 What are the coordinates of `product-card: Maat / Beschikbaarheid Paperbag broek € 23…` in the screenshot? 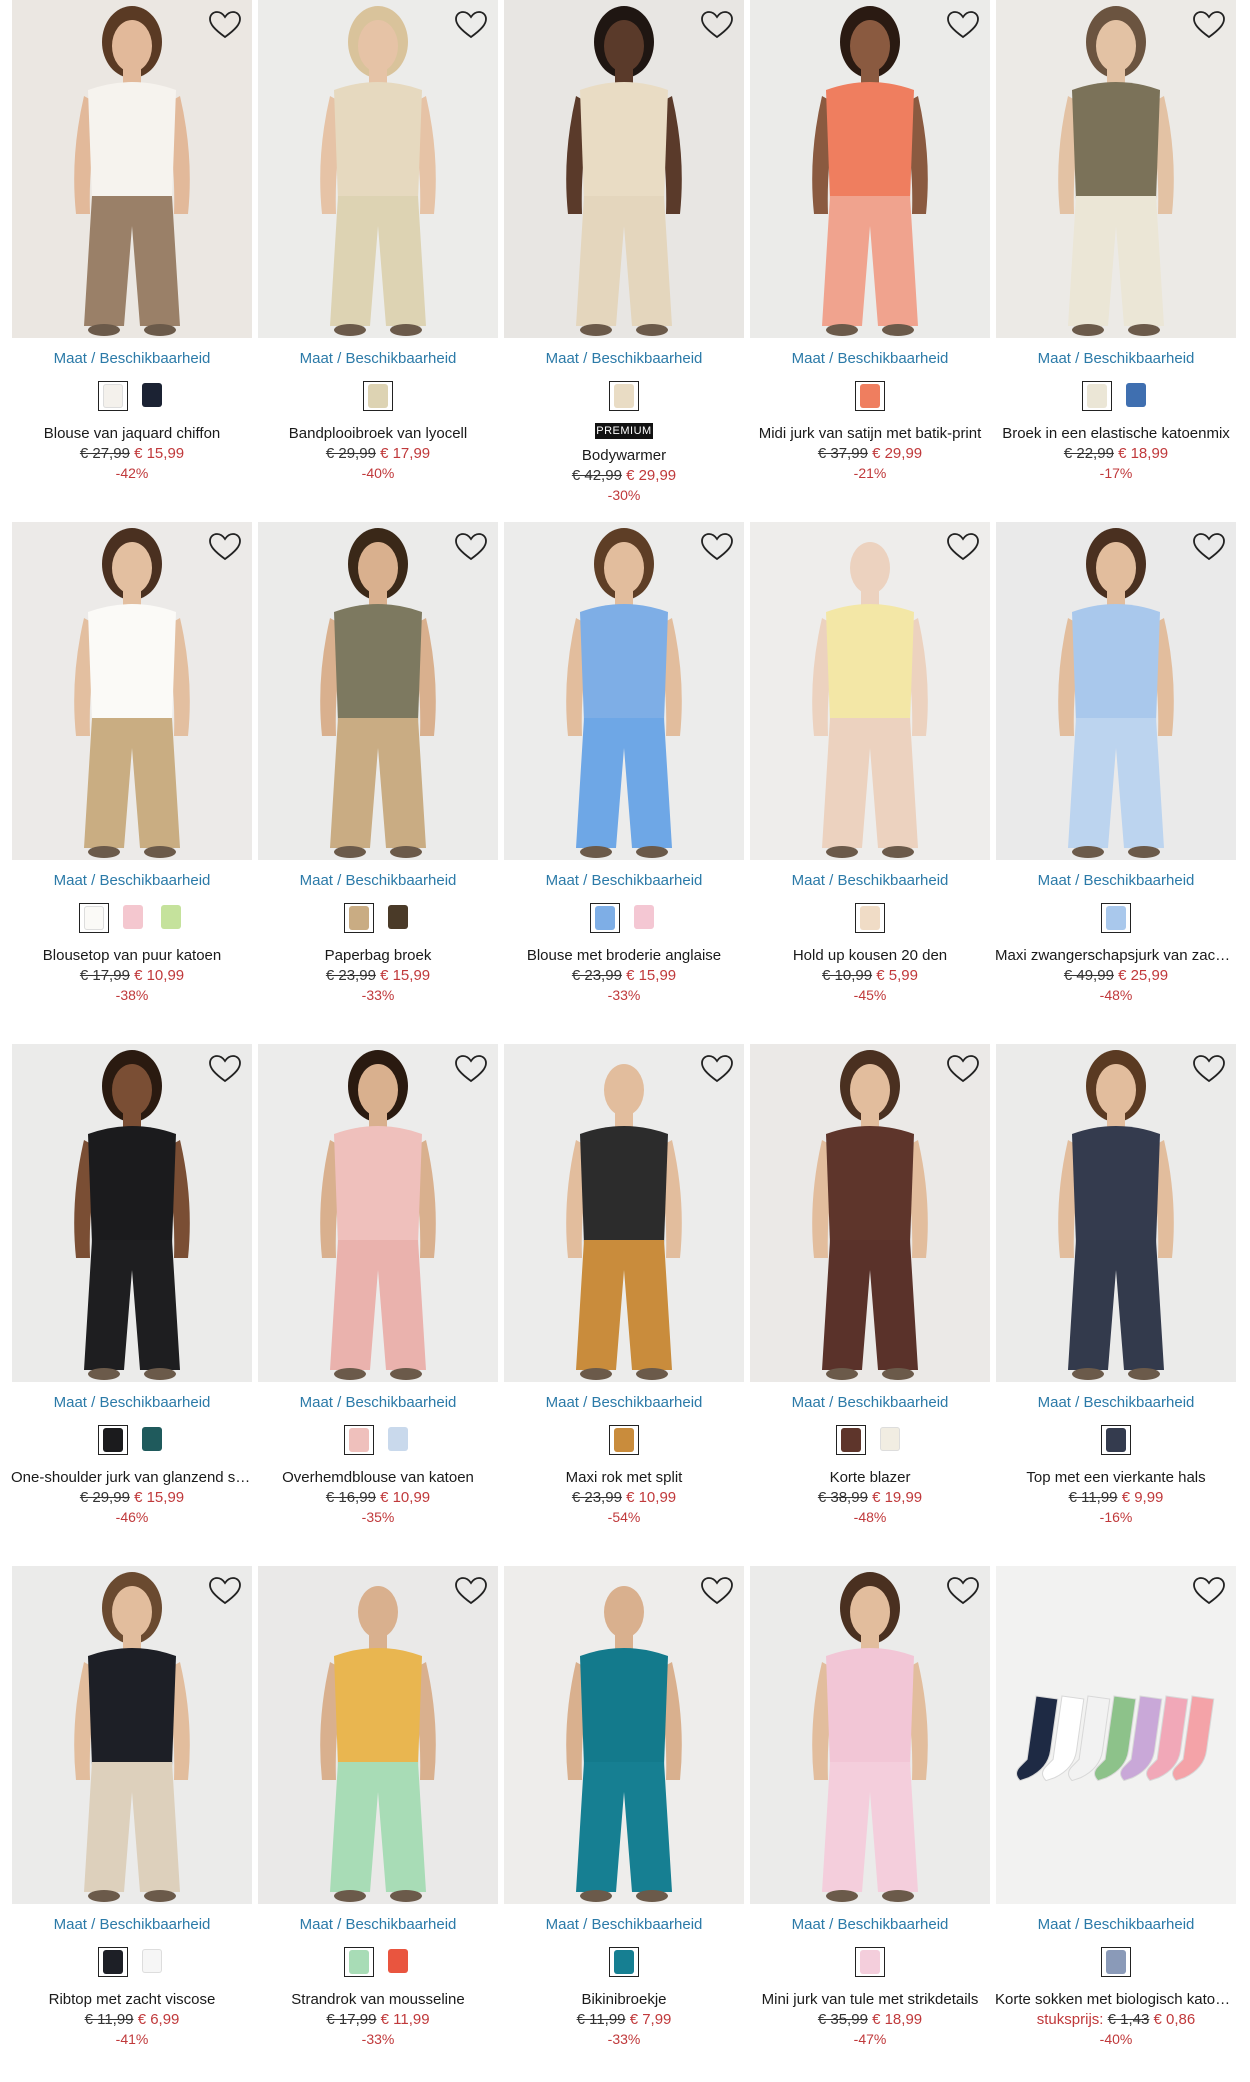 It's located at (378, 762).